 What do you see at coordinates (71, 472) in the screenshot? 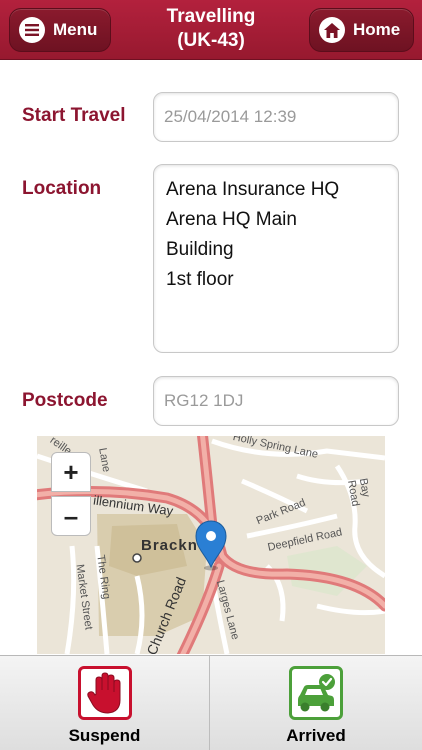
I see `zoom-in-button: +` at bounding box center [71, 472].